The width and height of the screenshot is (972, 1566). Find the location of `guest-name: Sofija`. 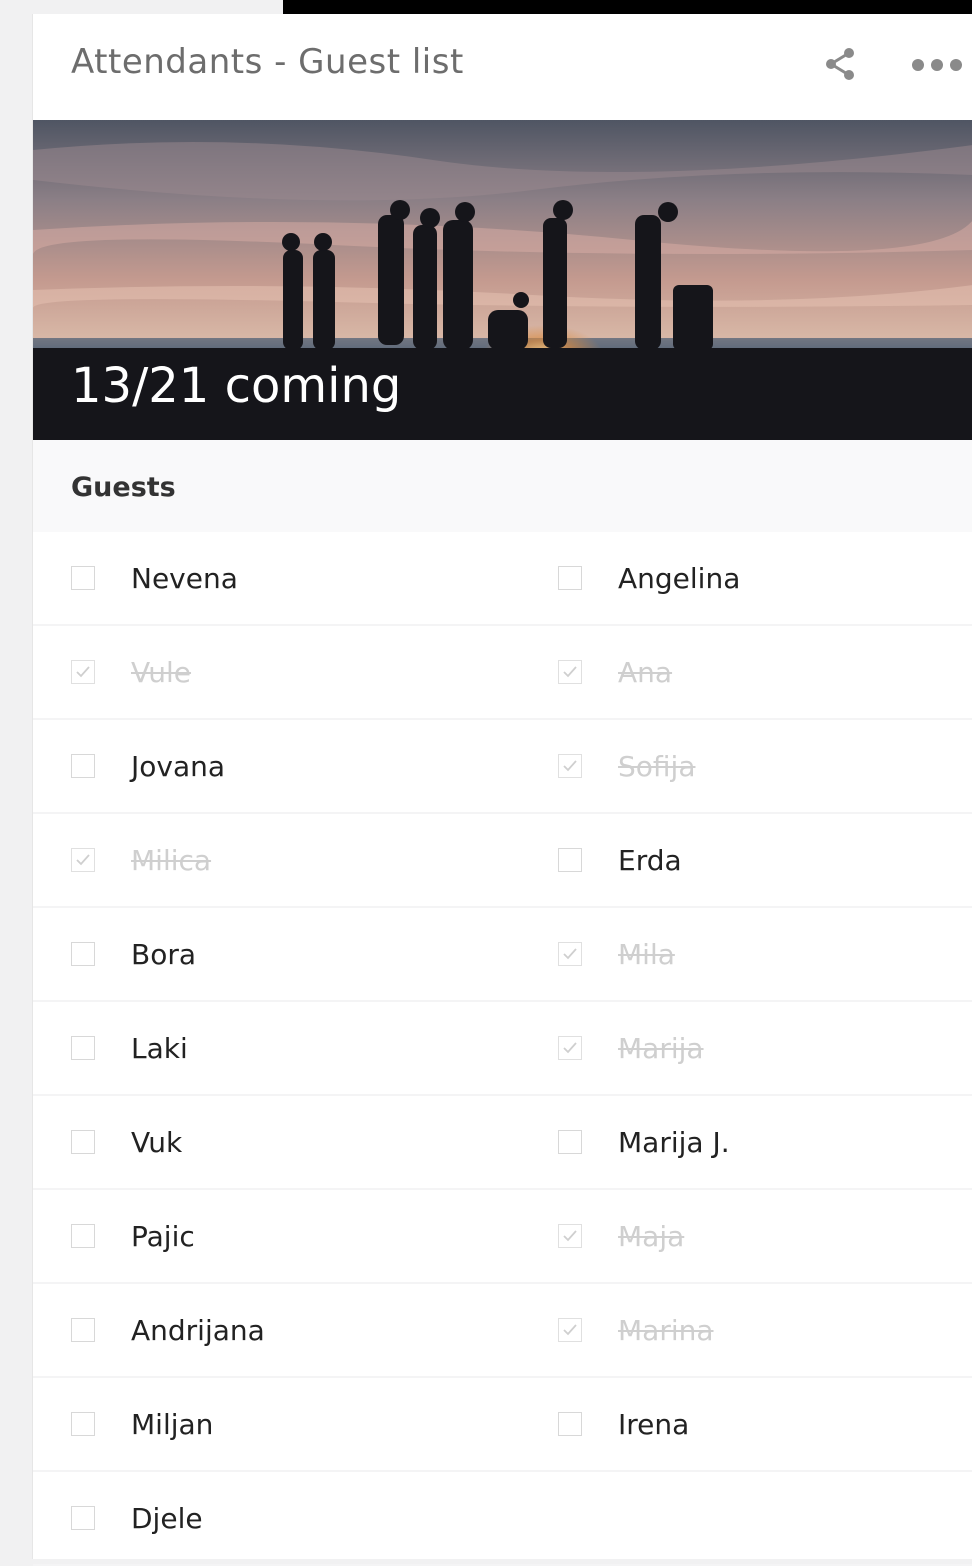

guest-name: Sofija is located at coordinates (657, 766).